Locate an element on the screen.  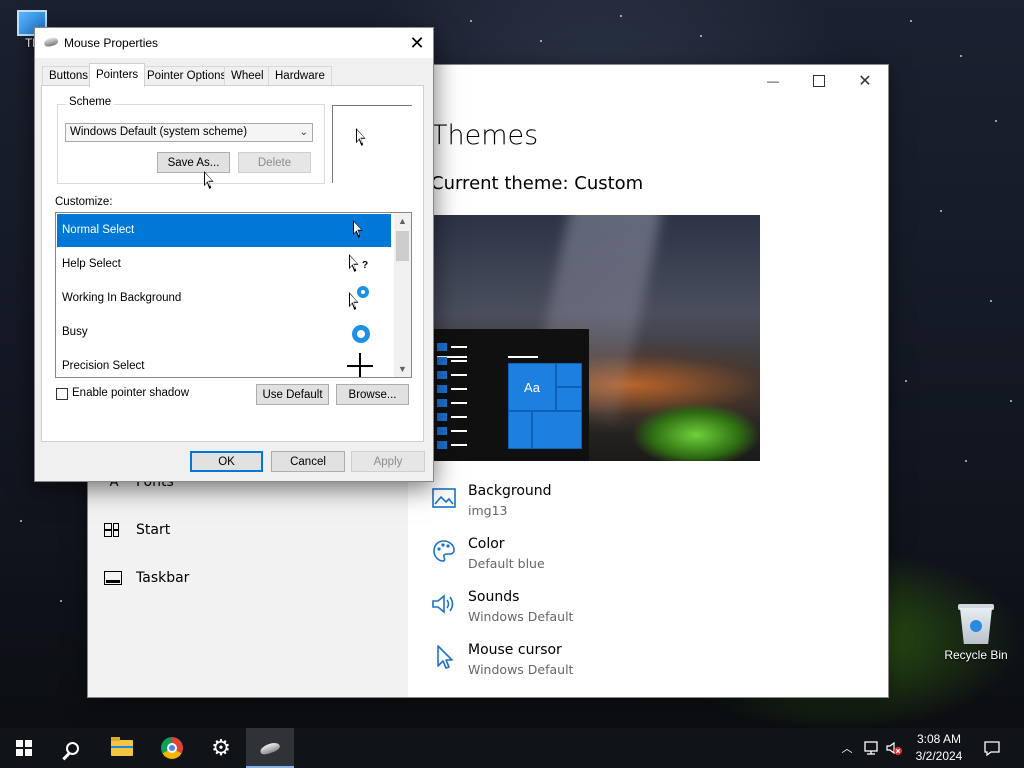
windows-logo-icon is located at coordinates (24, 748).